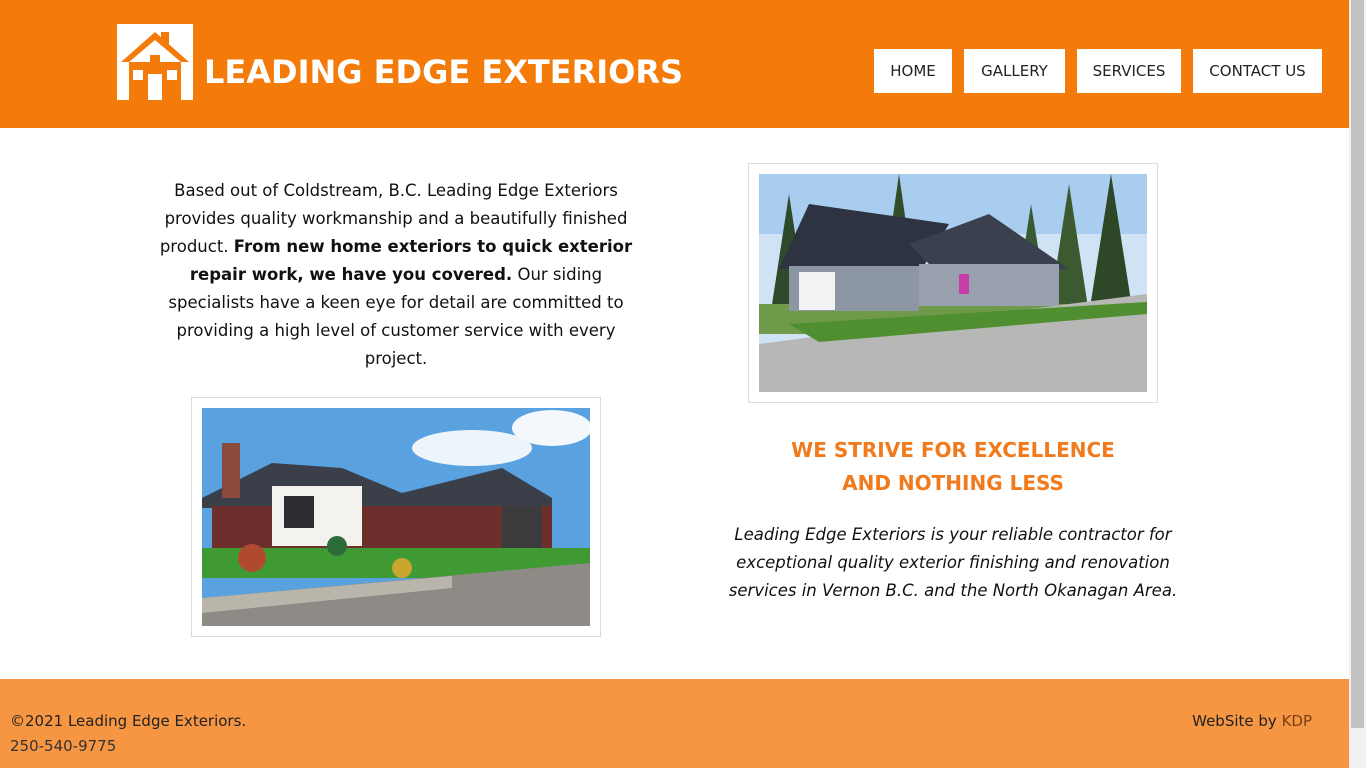  I want to click on scrollbar-thumb, so click(1357, 364).